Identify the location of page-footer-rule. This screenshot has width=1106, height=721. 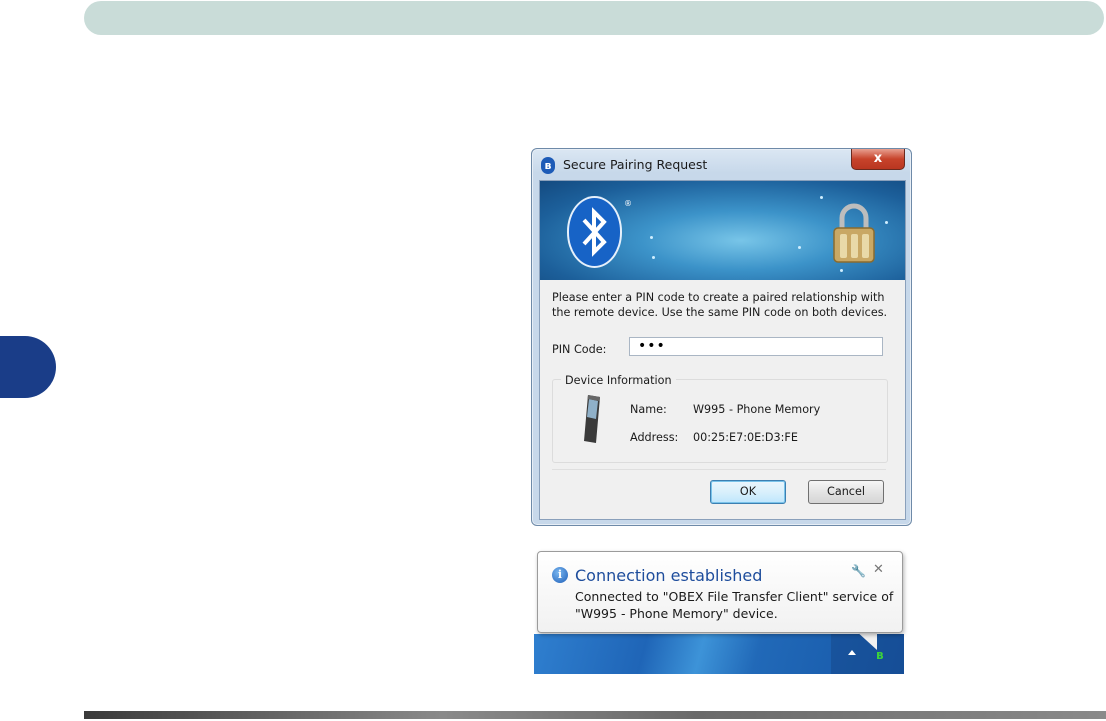
(595, 715).